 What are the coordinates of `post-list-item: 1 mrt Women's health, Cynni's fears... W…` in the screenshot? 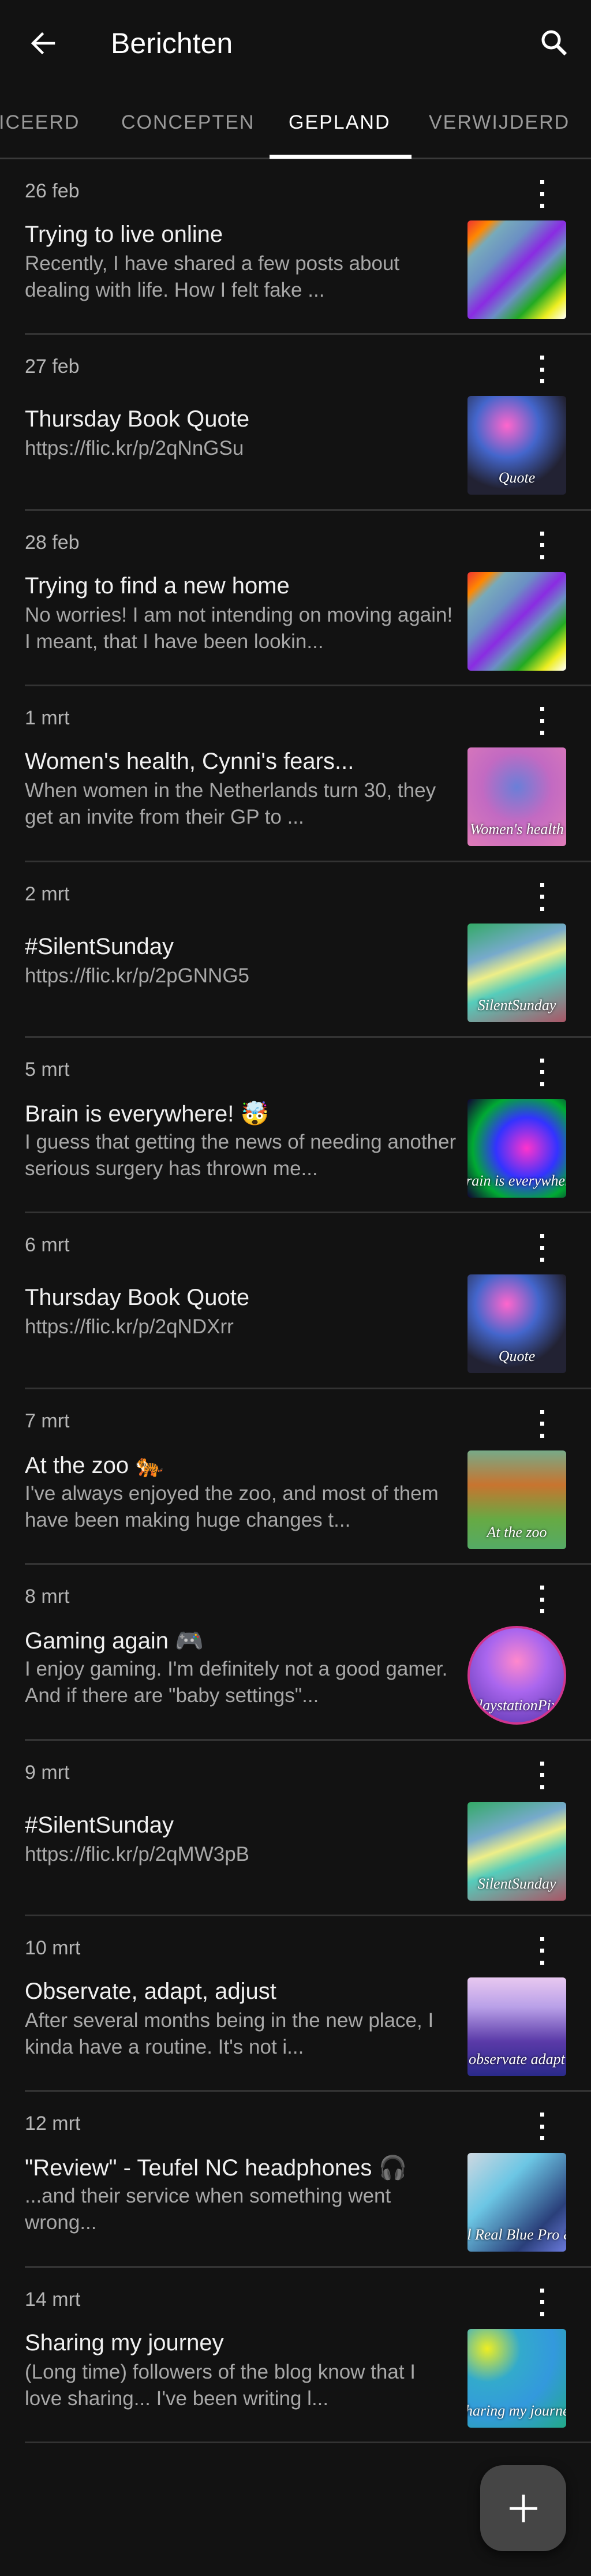 It's located at (308, 774).